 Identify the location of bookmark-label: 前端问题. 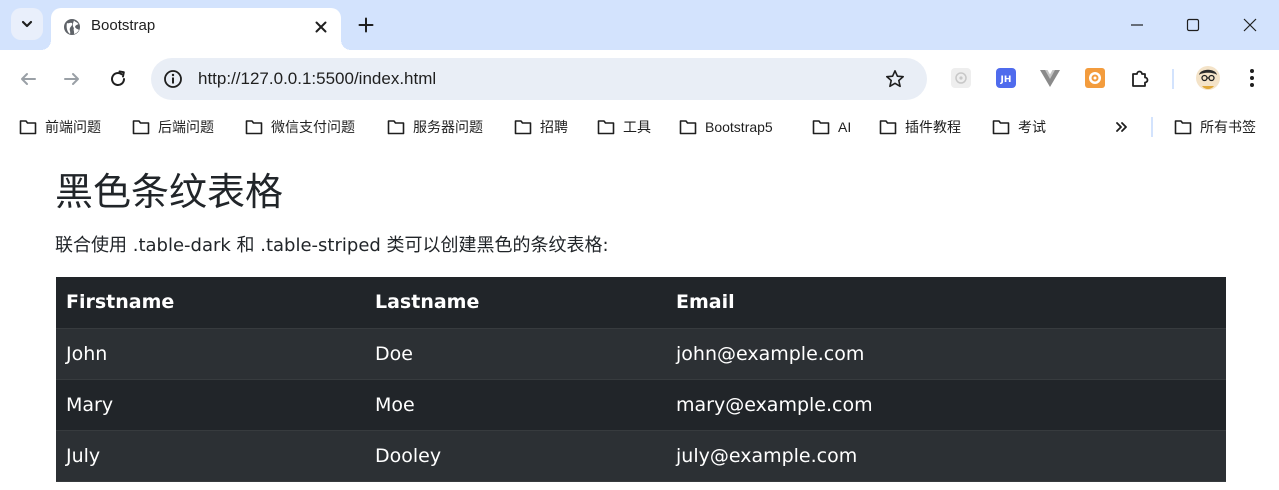
(73, 127).